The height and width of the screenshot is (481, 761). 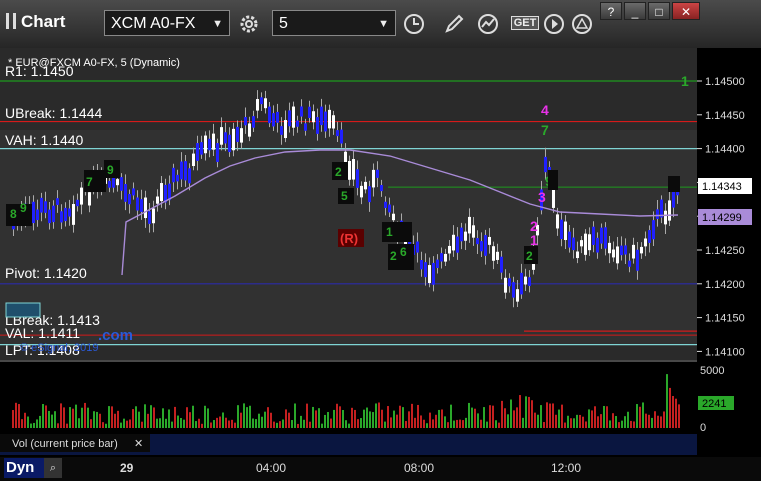 I want to click on magnifier-icon: ⌕, so click(x=53, y=468).